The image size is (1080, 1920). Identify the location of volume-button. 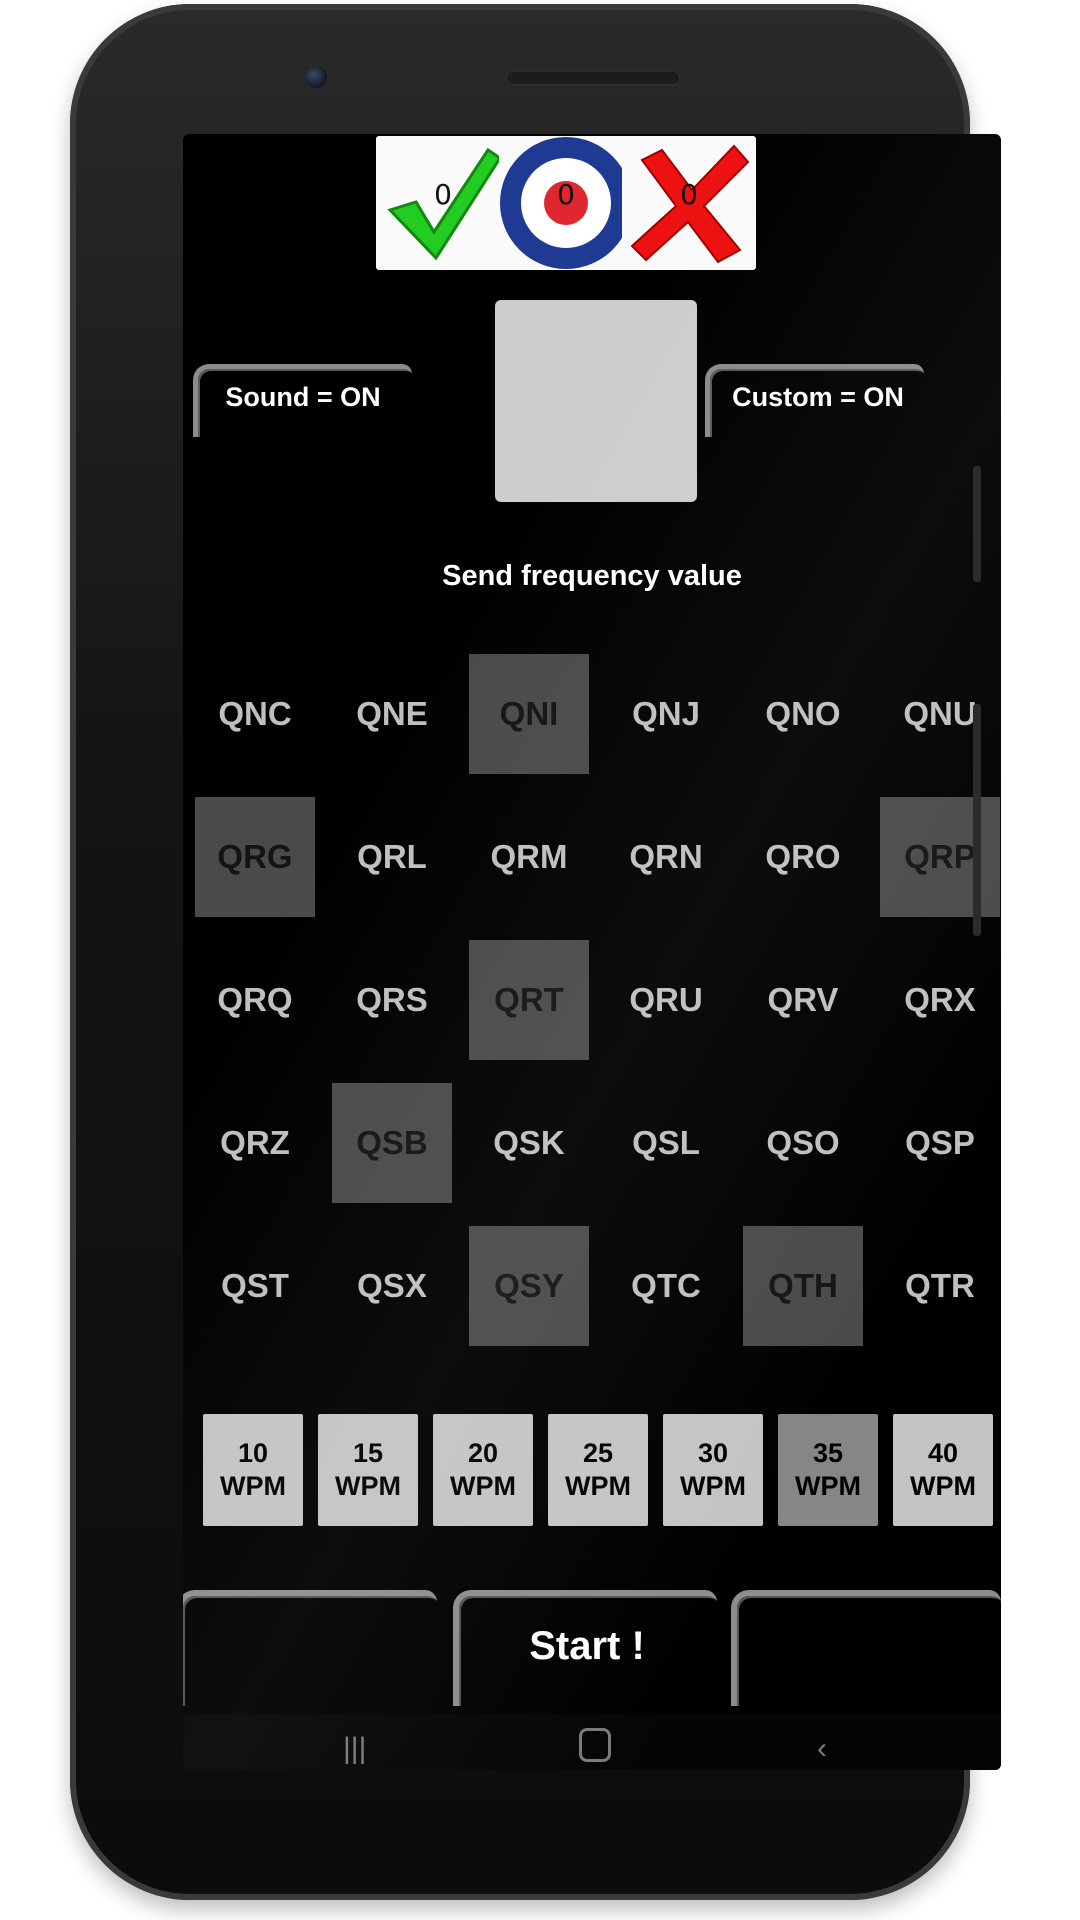
(977, 524).